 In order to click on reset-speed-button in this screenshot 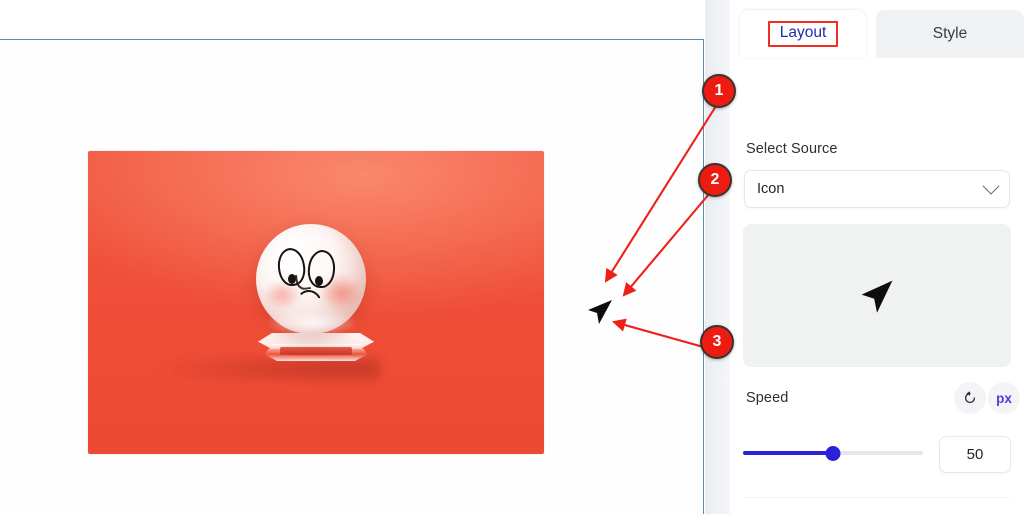, I will do `click(970, 398)`.